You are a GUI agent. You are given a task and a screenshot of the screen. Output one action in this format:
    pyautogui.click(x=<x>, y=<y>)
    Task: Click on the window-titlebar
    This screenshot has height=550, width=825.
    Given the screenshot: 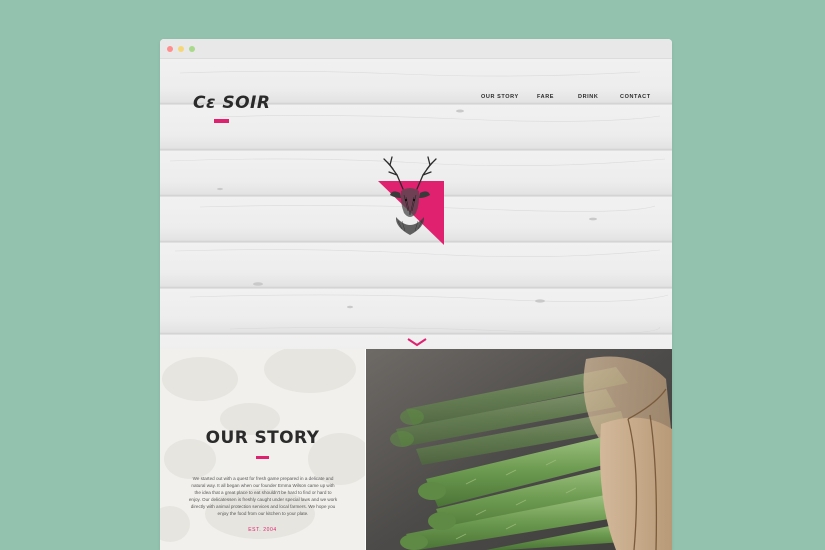 What is the action you would take?
    pyautogui.click(x=416, y=49)
    